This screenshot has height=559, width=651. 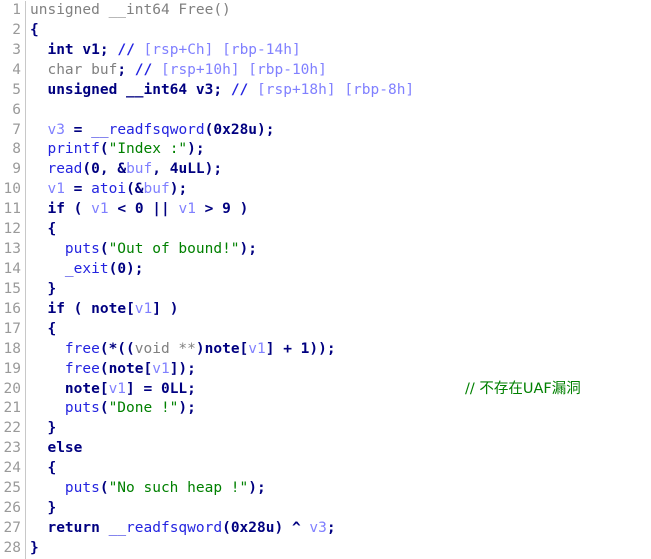 I want to click on code-line: 21 puts("Done !");, so click(x=325, y=409).